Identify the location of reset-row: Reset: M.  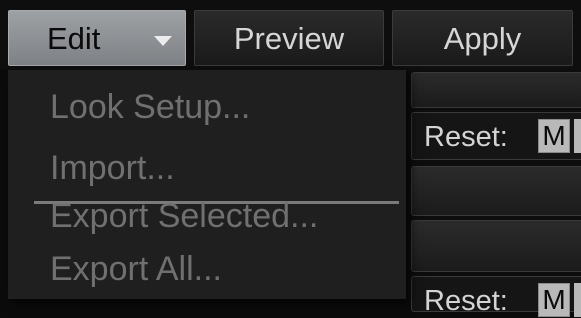
(496, 136).